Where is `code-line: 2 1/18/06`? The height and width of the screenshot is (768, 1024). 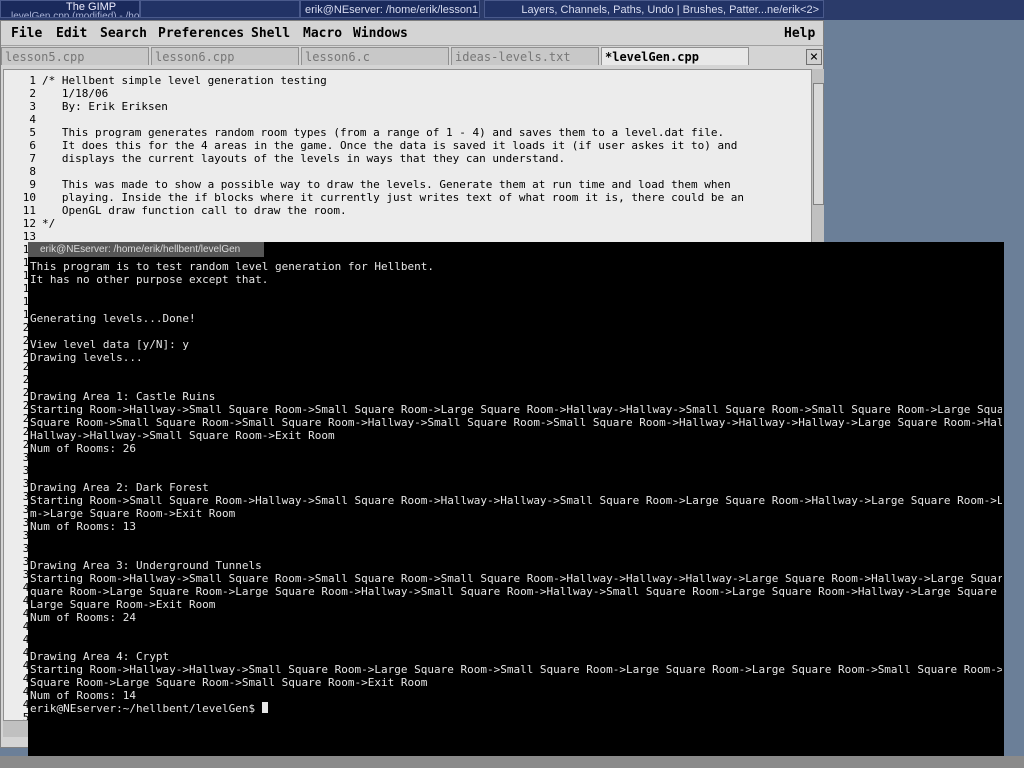 code-line: 2 1/18/06 is located at coordinates (56, 93).